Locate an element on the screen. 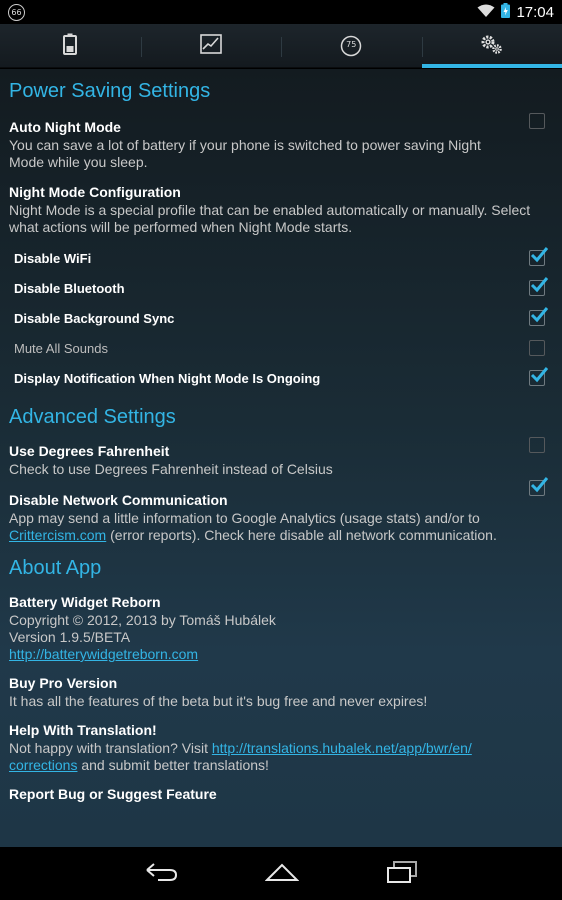 The width and height of the screenshot is (562, 900). tab-bar: 75 is located at coordinates (281, 46).